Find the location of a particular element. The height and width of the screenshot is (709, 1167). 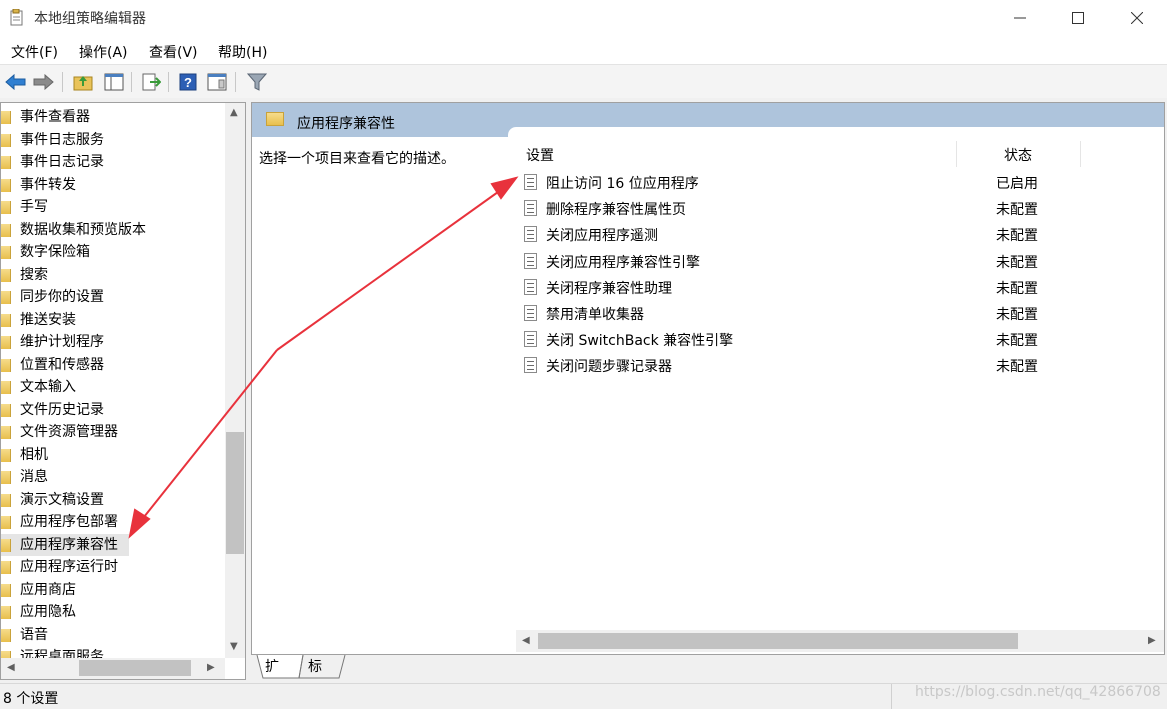

tree-item: 应用程序运行时 is located at coordinates (114, 567).